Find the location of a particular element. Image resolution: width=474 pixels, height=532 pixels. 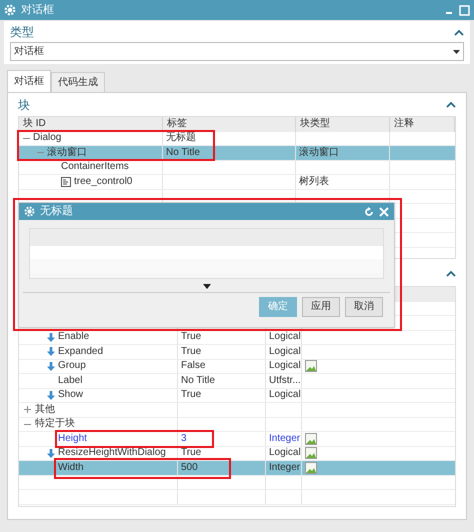

dialog-title: 无标题 is located at coordinates (56, 211).